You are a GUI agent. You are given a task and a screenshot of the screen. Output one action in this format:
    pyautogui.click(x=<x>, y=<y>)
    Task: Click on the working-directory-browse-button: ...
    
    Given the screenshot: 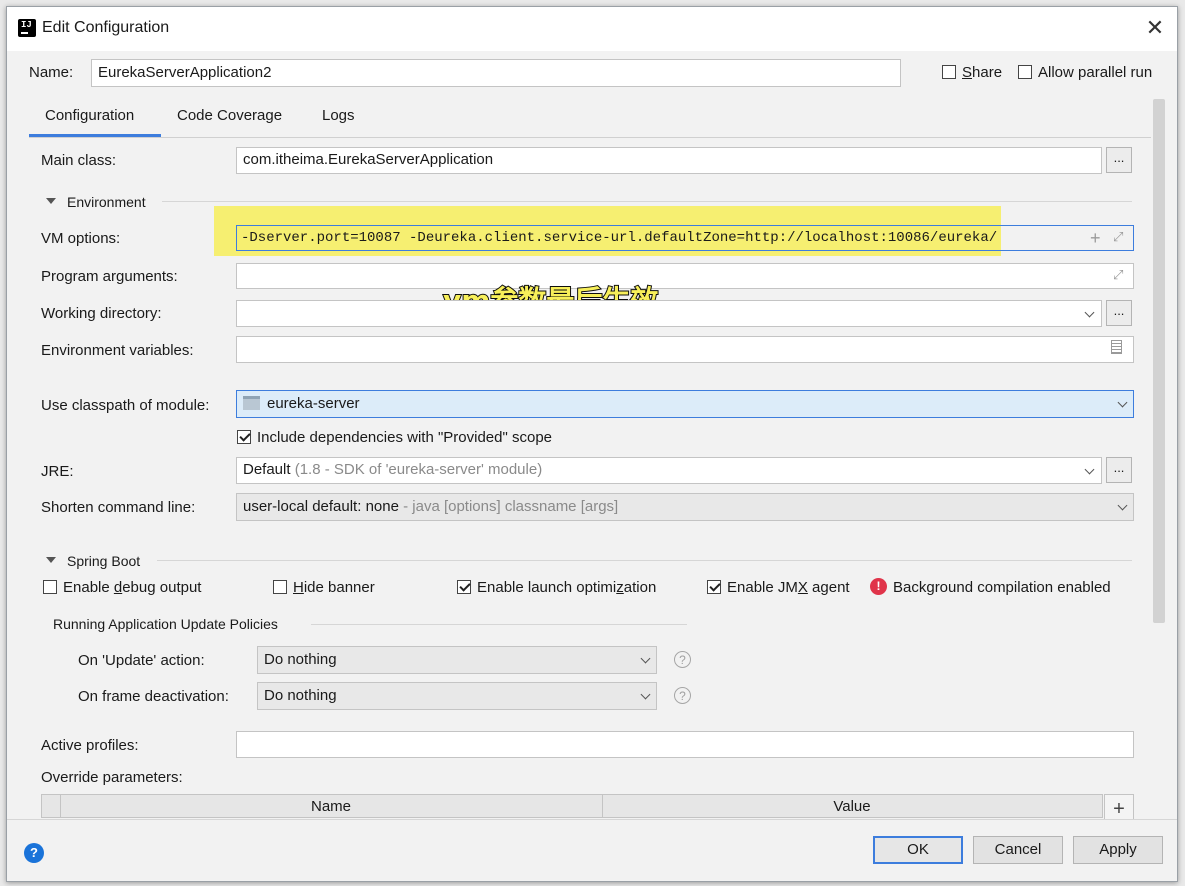 What is the action you would take?
    pyautogui.click(x=1119, y=313)
    